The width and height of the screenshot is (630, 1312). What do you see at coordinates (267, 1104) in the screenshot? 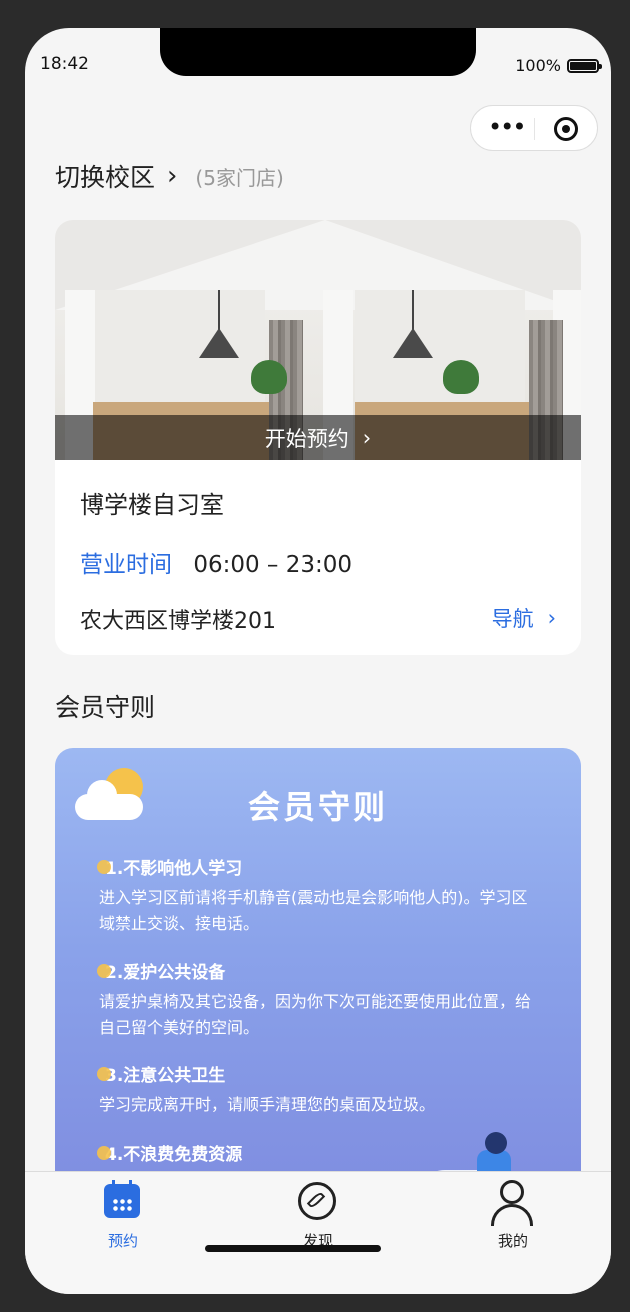
I see `rule-body: 学习完成离开时，请顺手清理您的桌面及垃圾。` at bounding box center [267, 1104].